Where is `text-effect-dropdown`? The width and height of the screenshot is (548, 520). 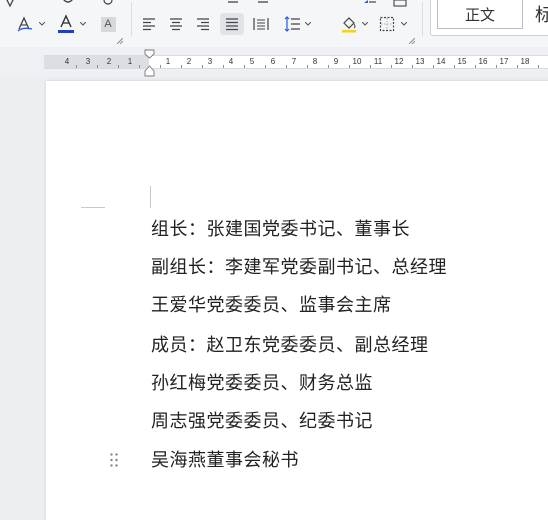
text-effect-dropdown is located at coordinates (41, 24).